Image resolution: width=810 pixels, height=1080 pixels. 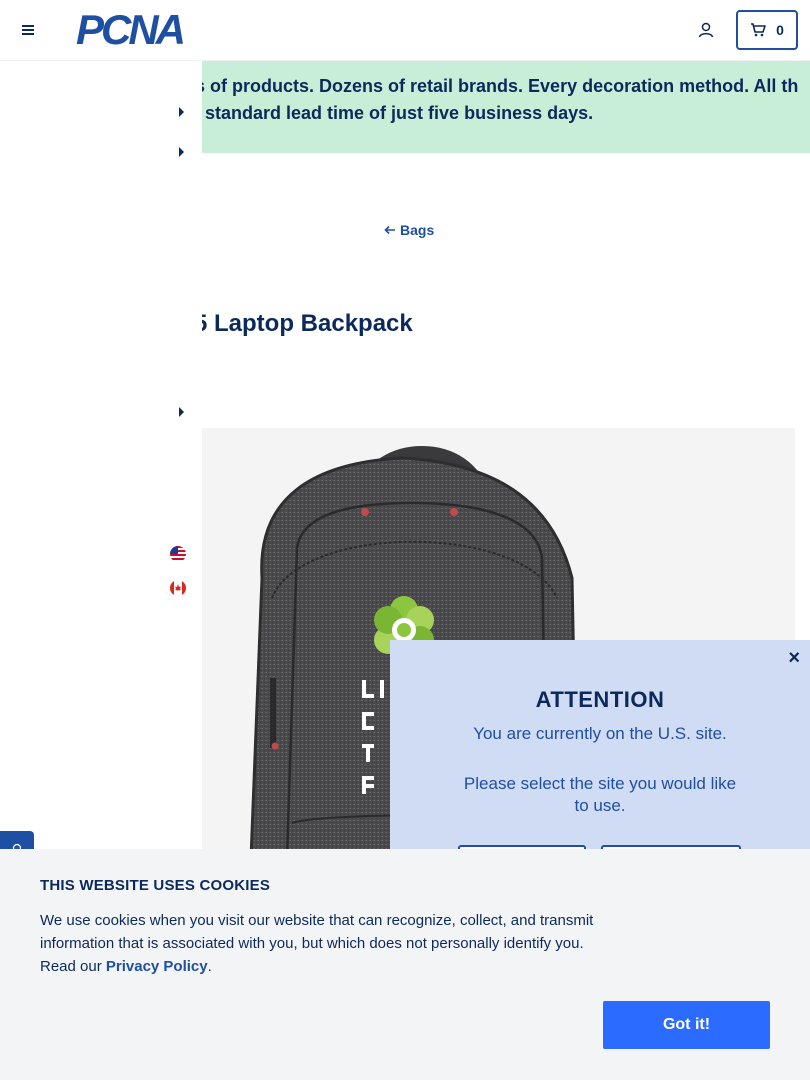 I want to click on site-header: PCNA 0, so click(x=405, y=30).